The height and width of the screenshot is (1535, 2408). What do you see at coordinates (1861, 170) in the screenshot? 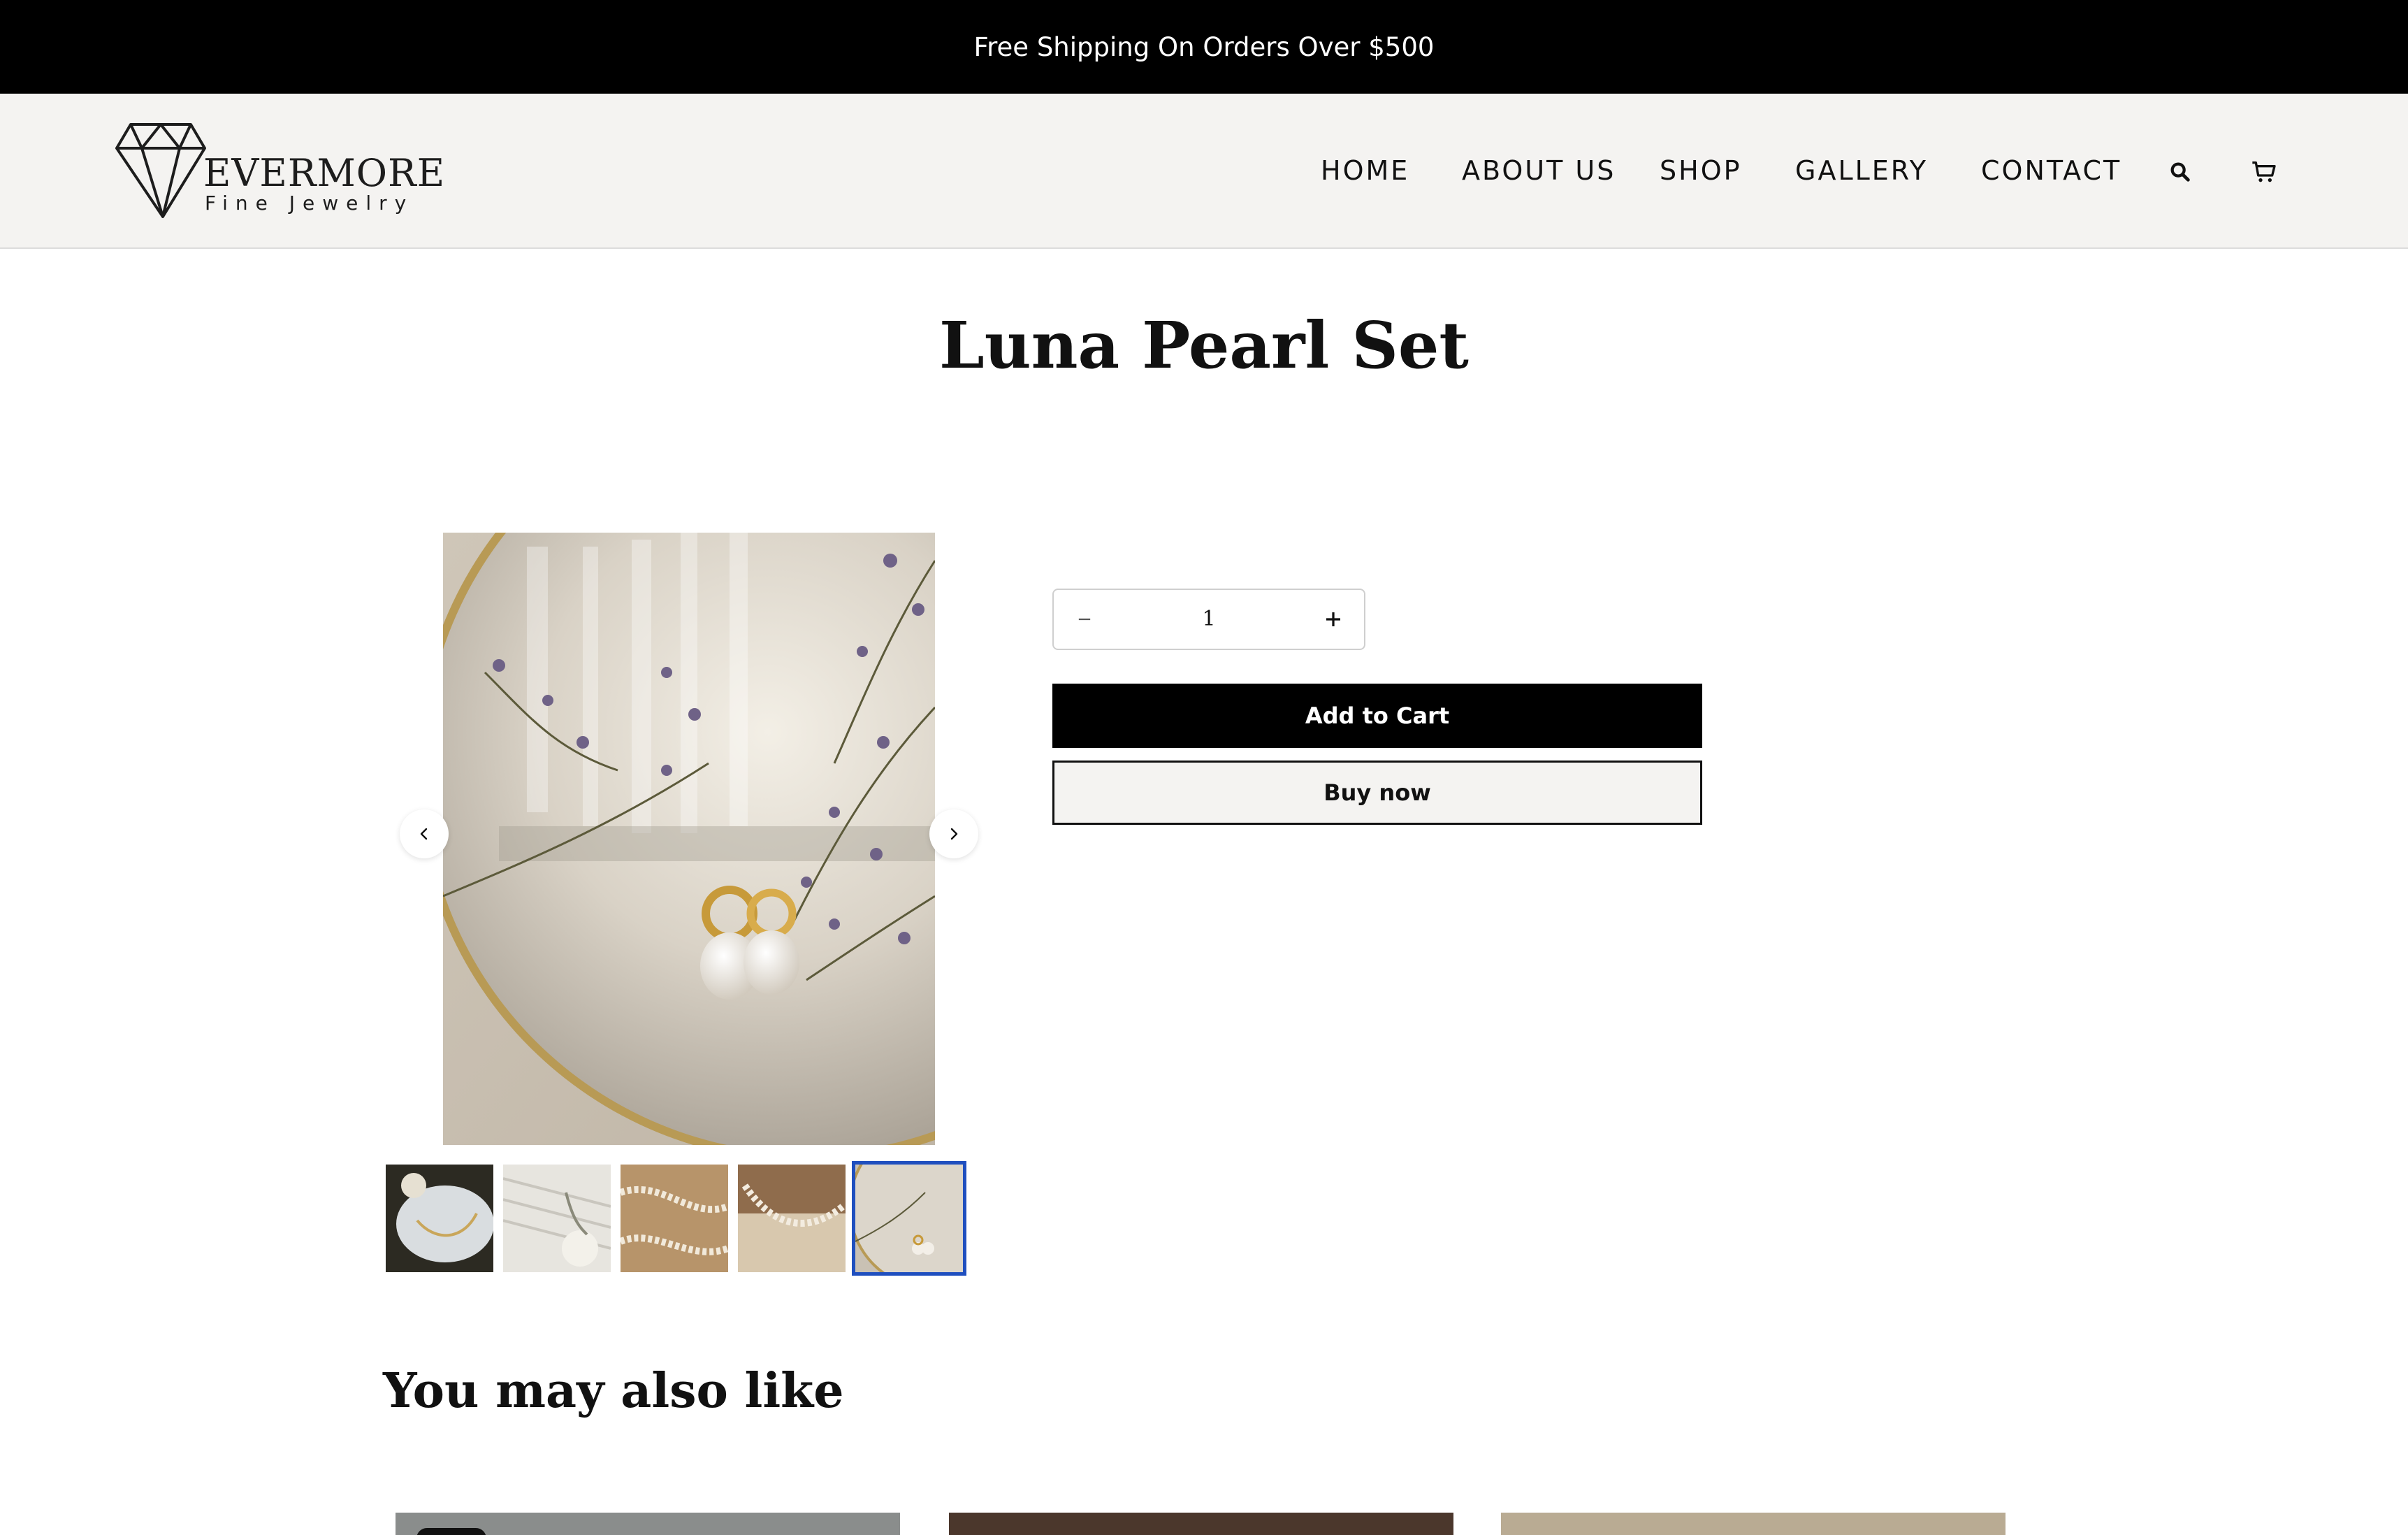
I see `nav-gallery: GALLERY` at bounding box center [1861, 170].